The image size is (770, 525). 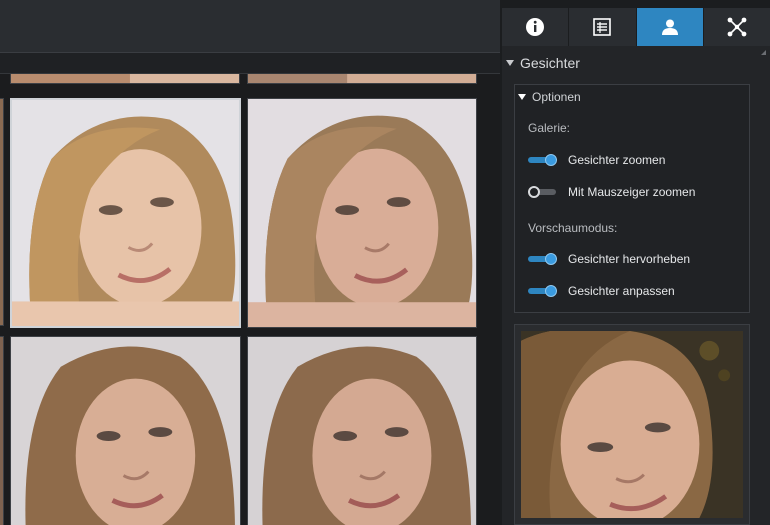 What do you see at coordinates (543, 160) in the screenshot?
I see `zoom-faces-toggle` at bounding box center [543, 160].